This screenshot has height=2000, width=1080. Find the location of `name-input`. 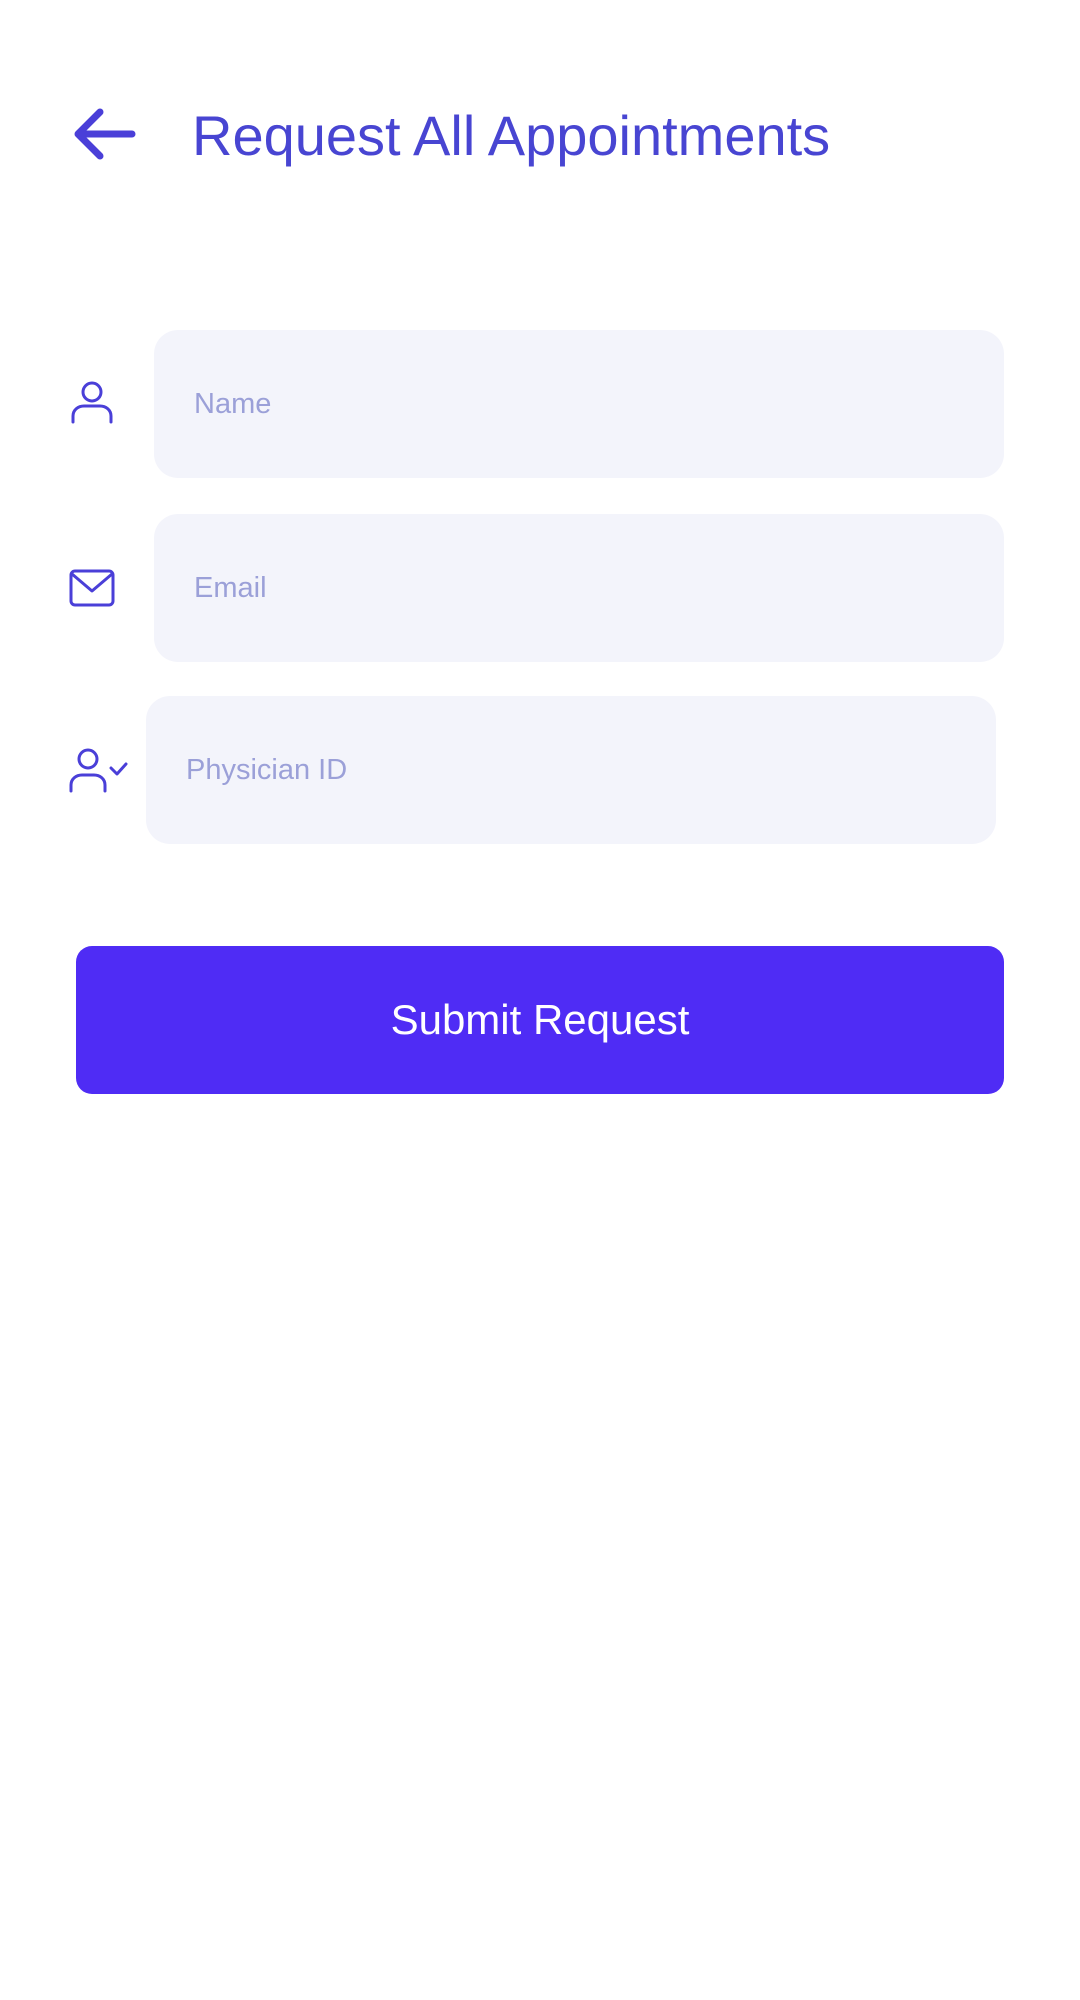

name-input is located at coordinates (579, 404).